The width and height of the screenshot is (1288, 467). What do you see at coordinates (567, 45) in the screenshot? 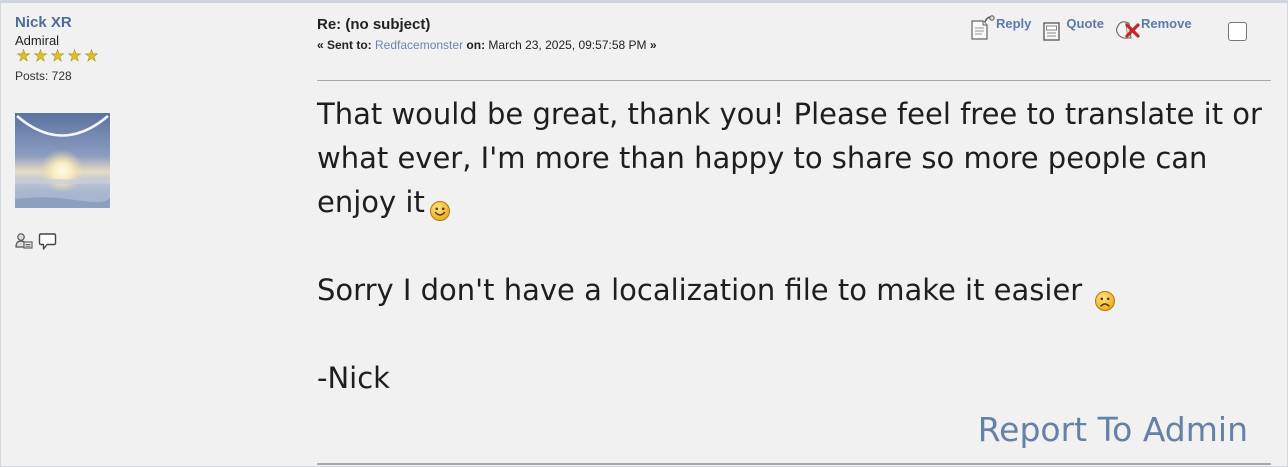
I see `sent-date: March 23, 2025, 09:57:58 PM` at bounding box center [567, 45].